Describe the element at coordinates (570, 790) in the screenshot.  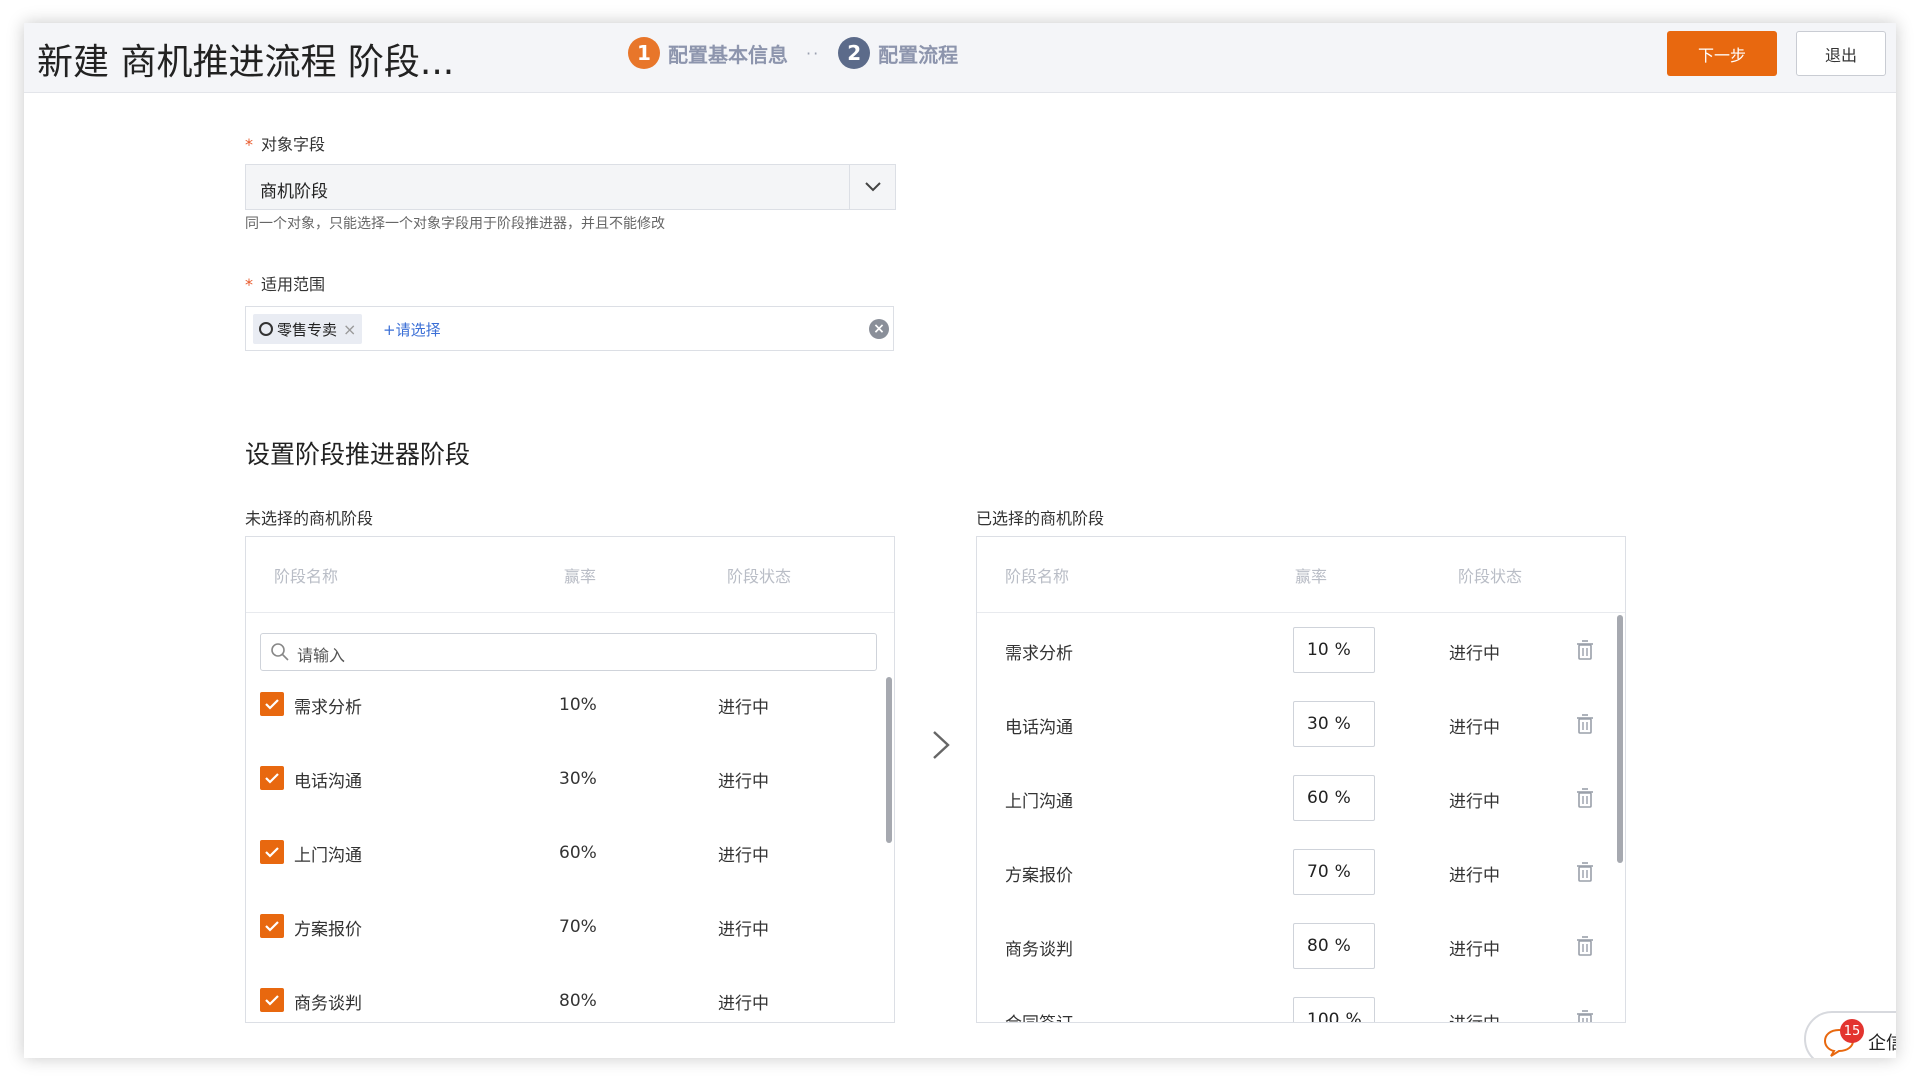
I see `list-item: 电话沟通 30% 进行中` at that location.